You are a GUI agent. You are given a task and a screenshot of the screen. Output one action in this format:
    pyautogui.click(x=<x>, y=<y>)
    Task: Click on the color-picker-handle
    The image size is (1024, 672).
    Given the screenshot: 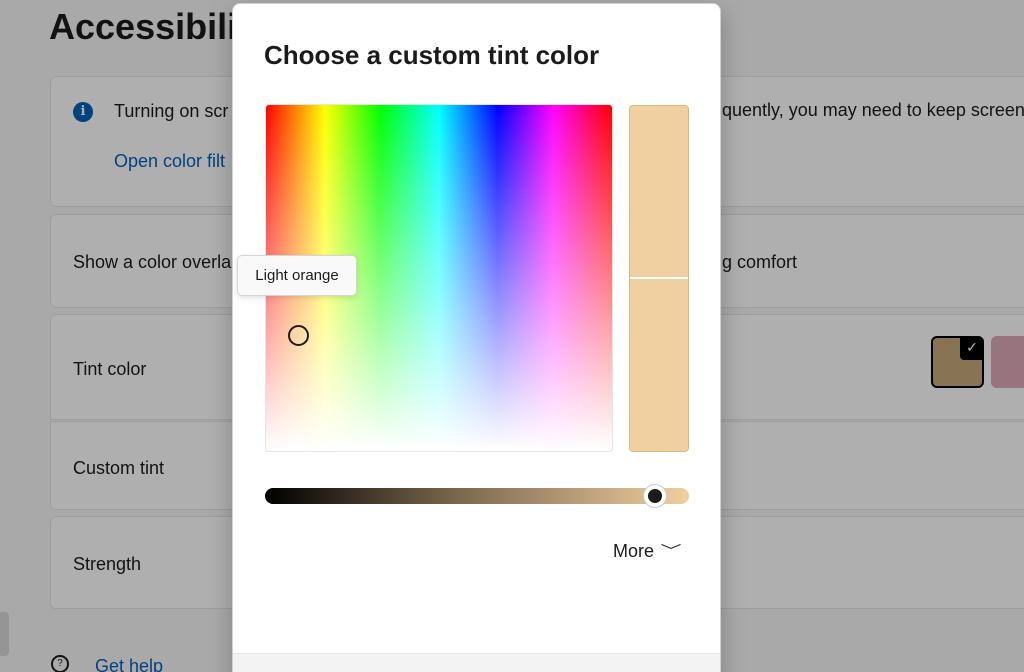 What is the action you would take?
    pyautogui.click(x=298, y=335)
    